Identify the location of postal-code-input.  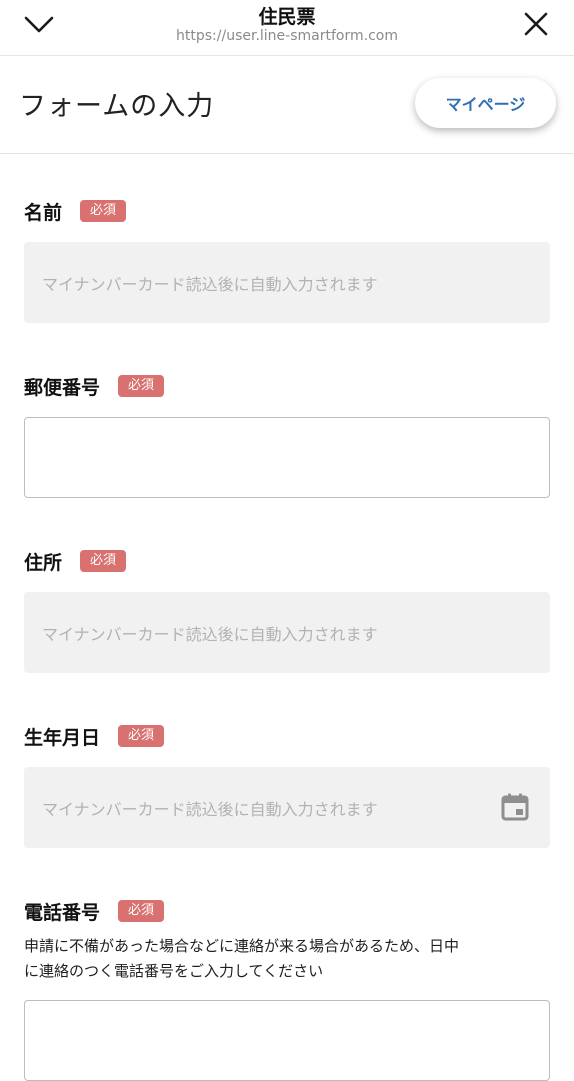
(287, 457).